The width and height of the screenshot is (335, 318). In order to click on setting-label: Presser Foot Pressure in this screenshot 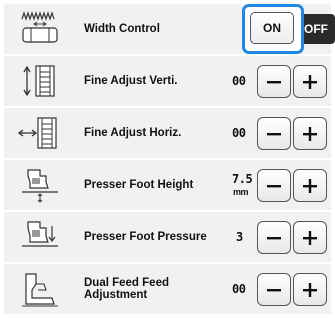, I will do `click(145, 237)`.